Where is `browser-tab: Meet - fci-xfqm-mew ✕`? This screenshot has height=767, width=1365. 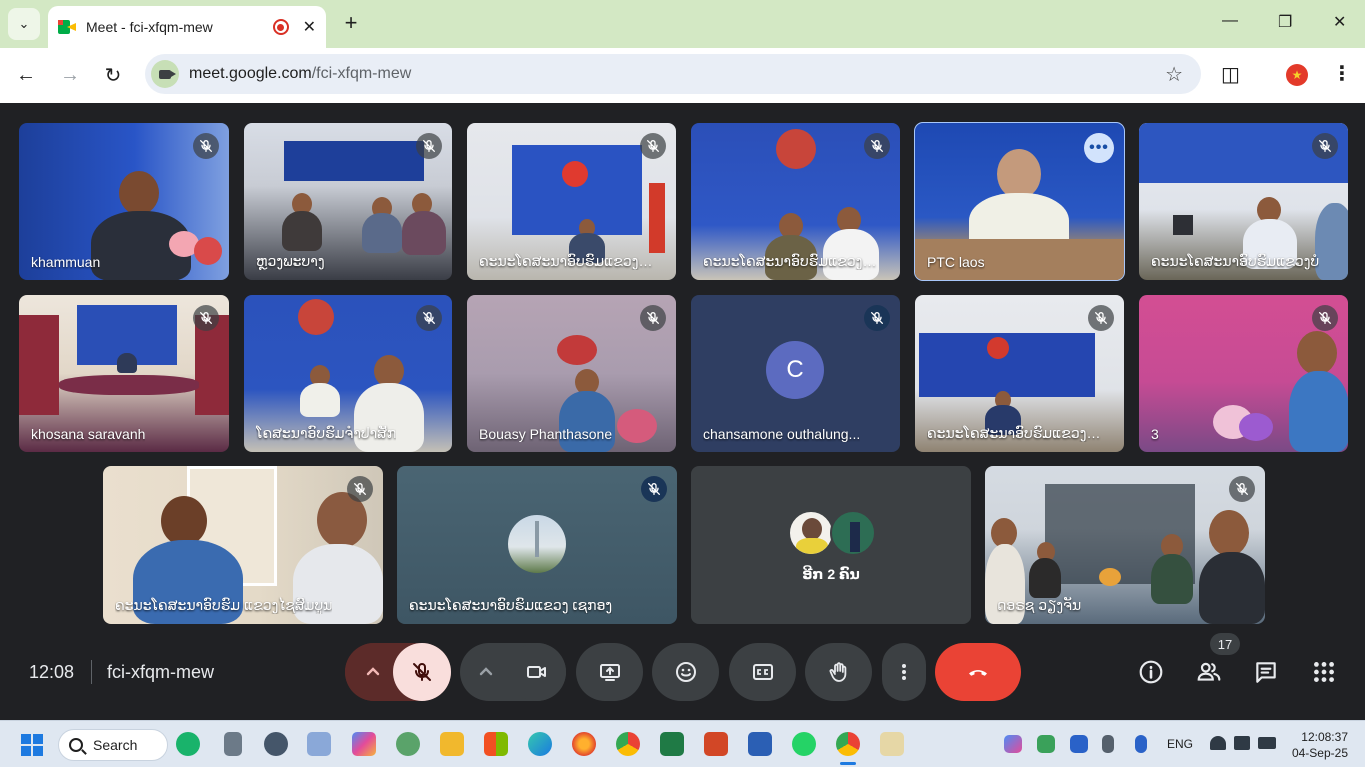 browser-tab: Meet - fci-xfqm-mew ✕ is located at coordinates (187, 27).